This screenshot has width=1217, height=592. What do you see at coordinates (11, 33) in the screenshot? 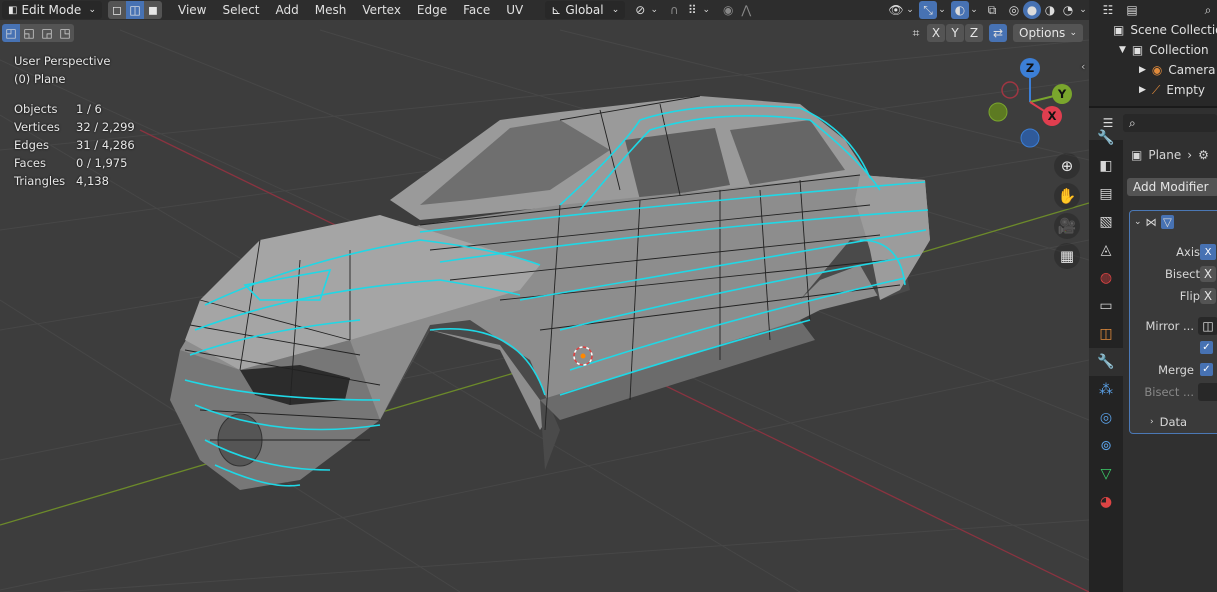
I see `select-new-icon: ◰` at bounding box center [11, 33].